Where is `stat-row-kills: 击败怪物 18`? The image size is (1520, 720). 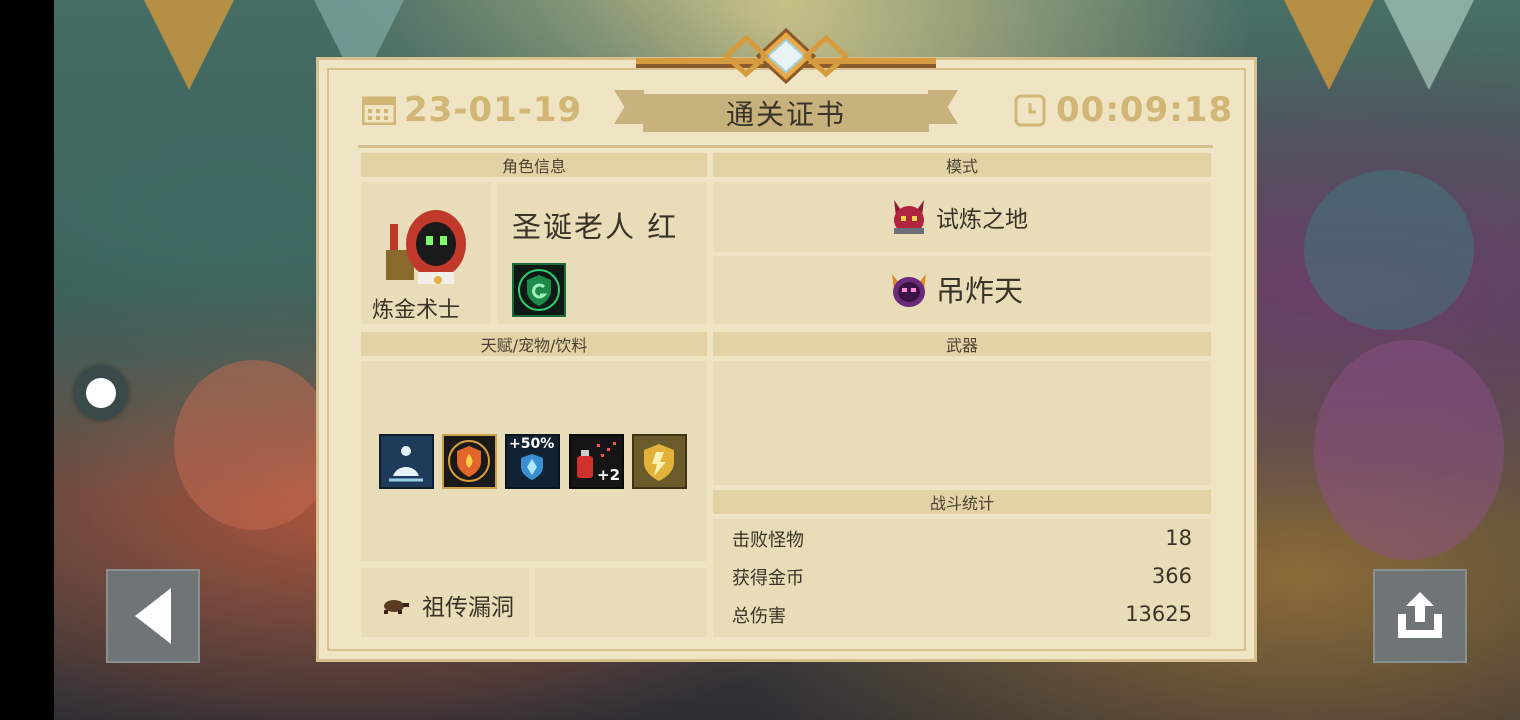
stat-row-kills: 击败怪物 18 is located at coordinates (962, 539).